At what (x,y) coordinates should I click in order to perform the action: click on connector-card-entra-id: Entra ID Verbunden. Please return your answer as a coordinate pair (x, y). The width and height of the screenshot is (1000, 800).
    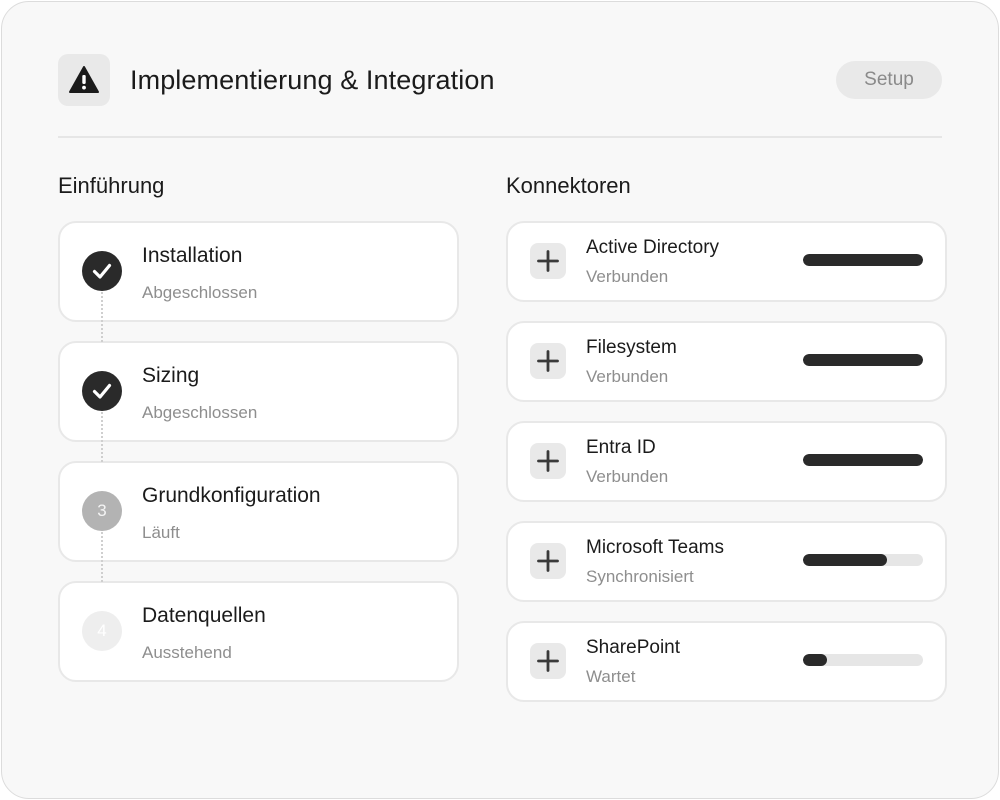
    Looking at the image, I should click on (726, 461).